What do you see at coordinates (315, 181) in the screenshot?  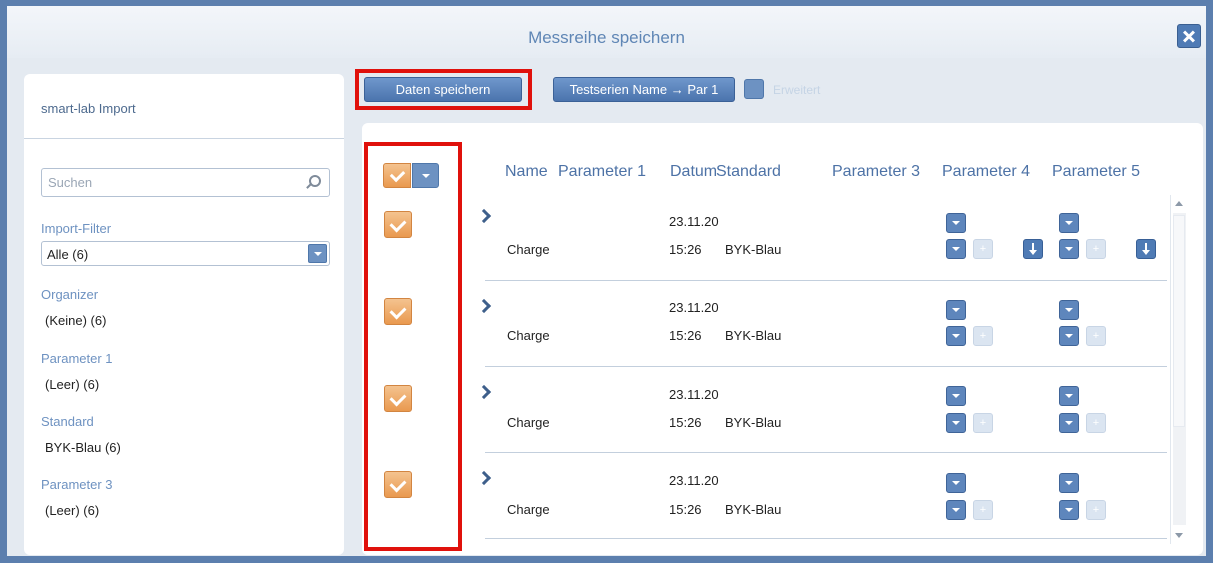 I see `search-icon` at bounding box center [315, 181].